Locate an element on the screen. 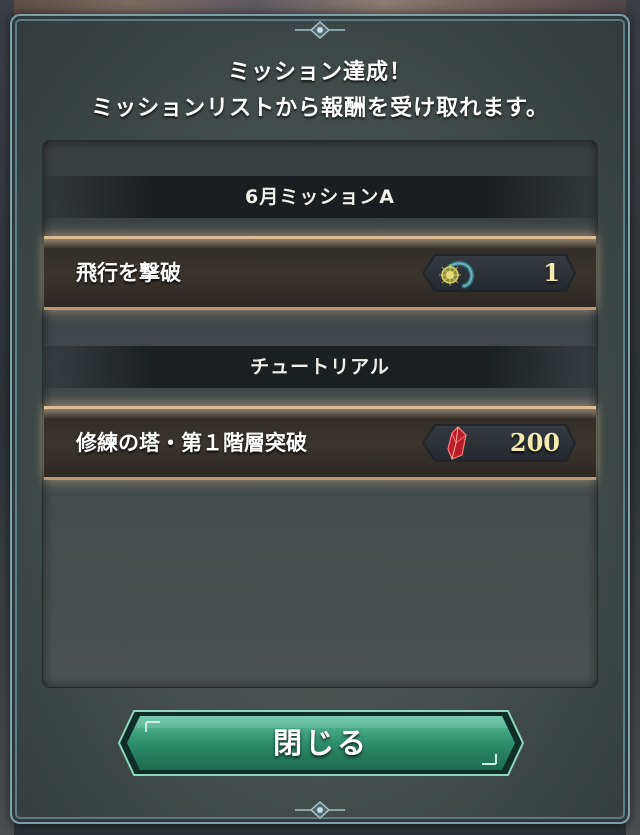  close-button-label: 閉じる is located at coordinates (320, 743).